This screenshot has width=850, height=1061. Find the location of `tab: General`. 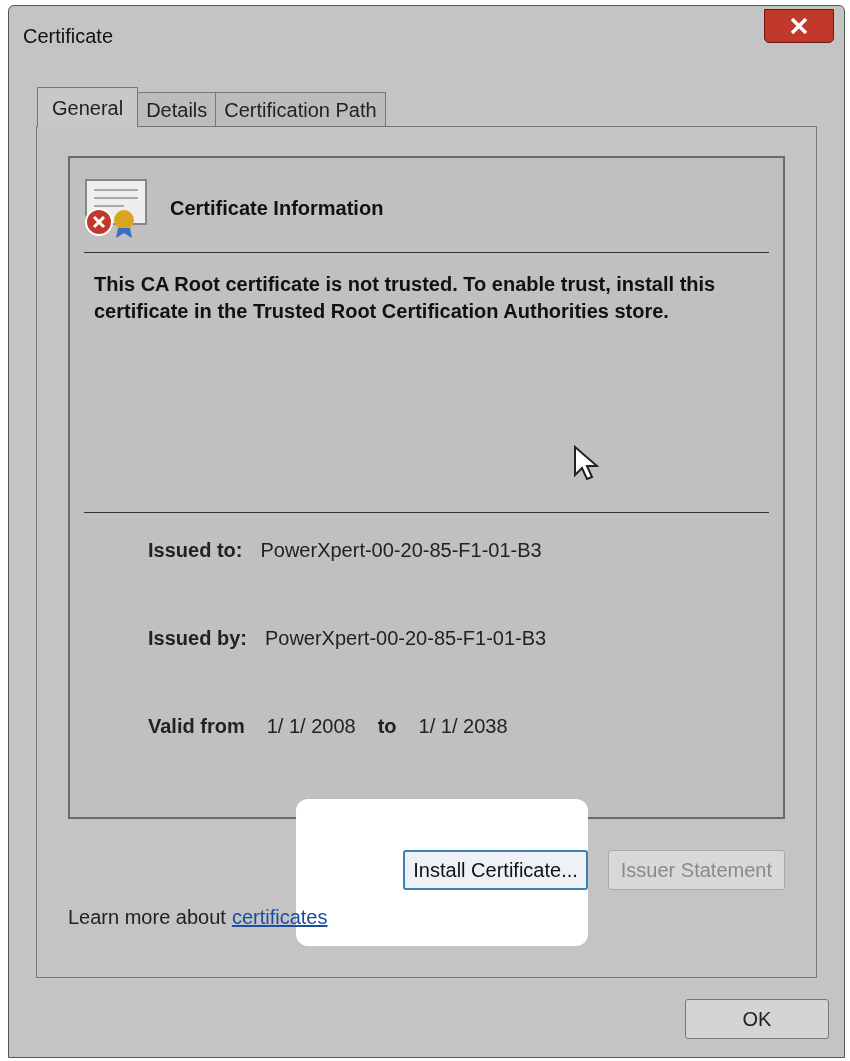

tab: General is located at coordinates (88, 107).